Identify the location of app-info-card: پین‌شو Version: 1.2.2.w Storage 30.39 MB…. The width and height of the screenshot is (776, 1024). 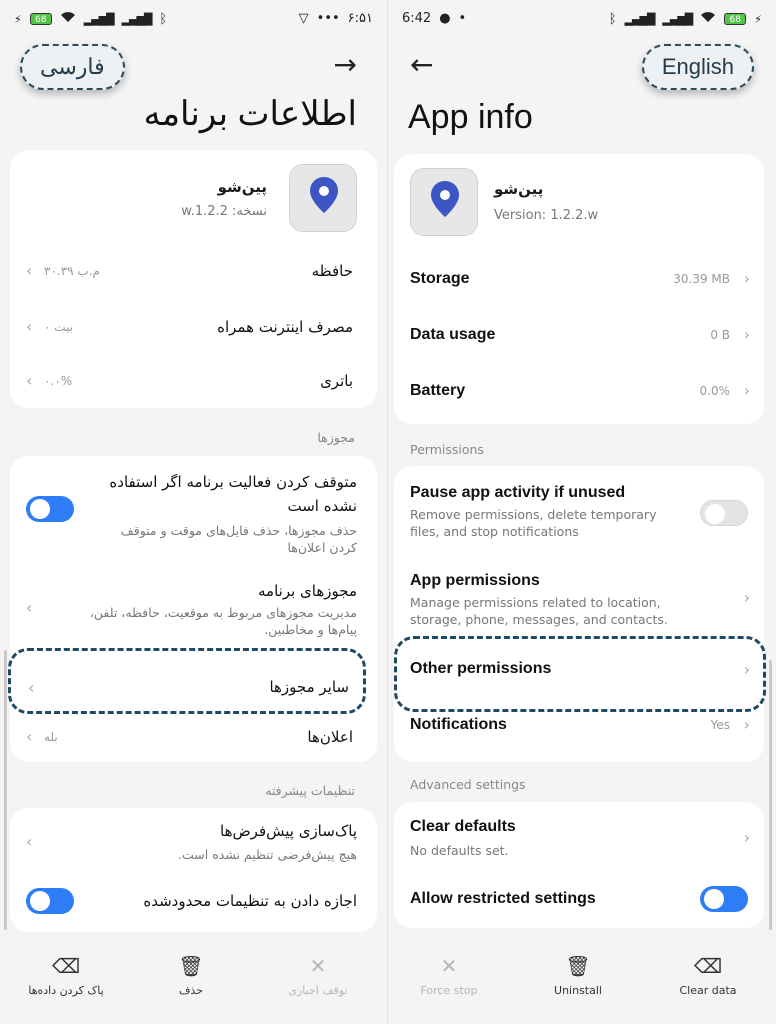
(579, 289).